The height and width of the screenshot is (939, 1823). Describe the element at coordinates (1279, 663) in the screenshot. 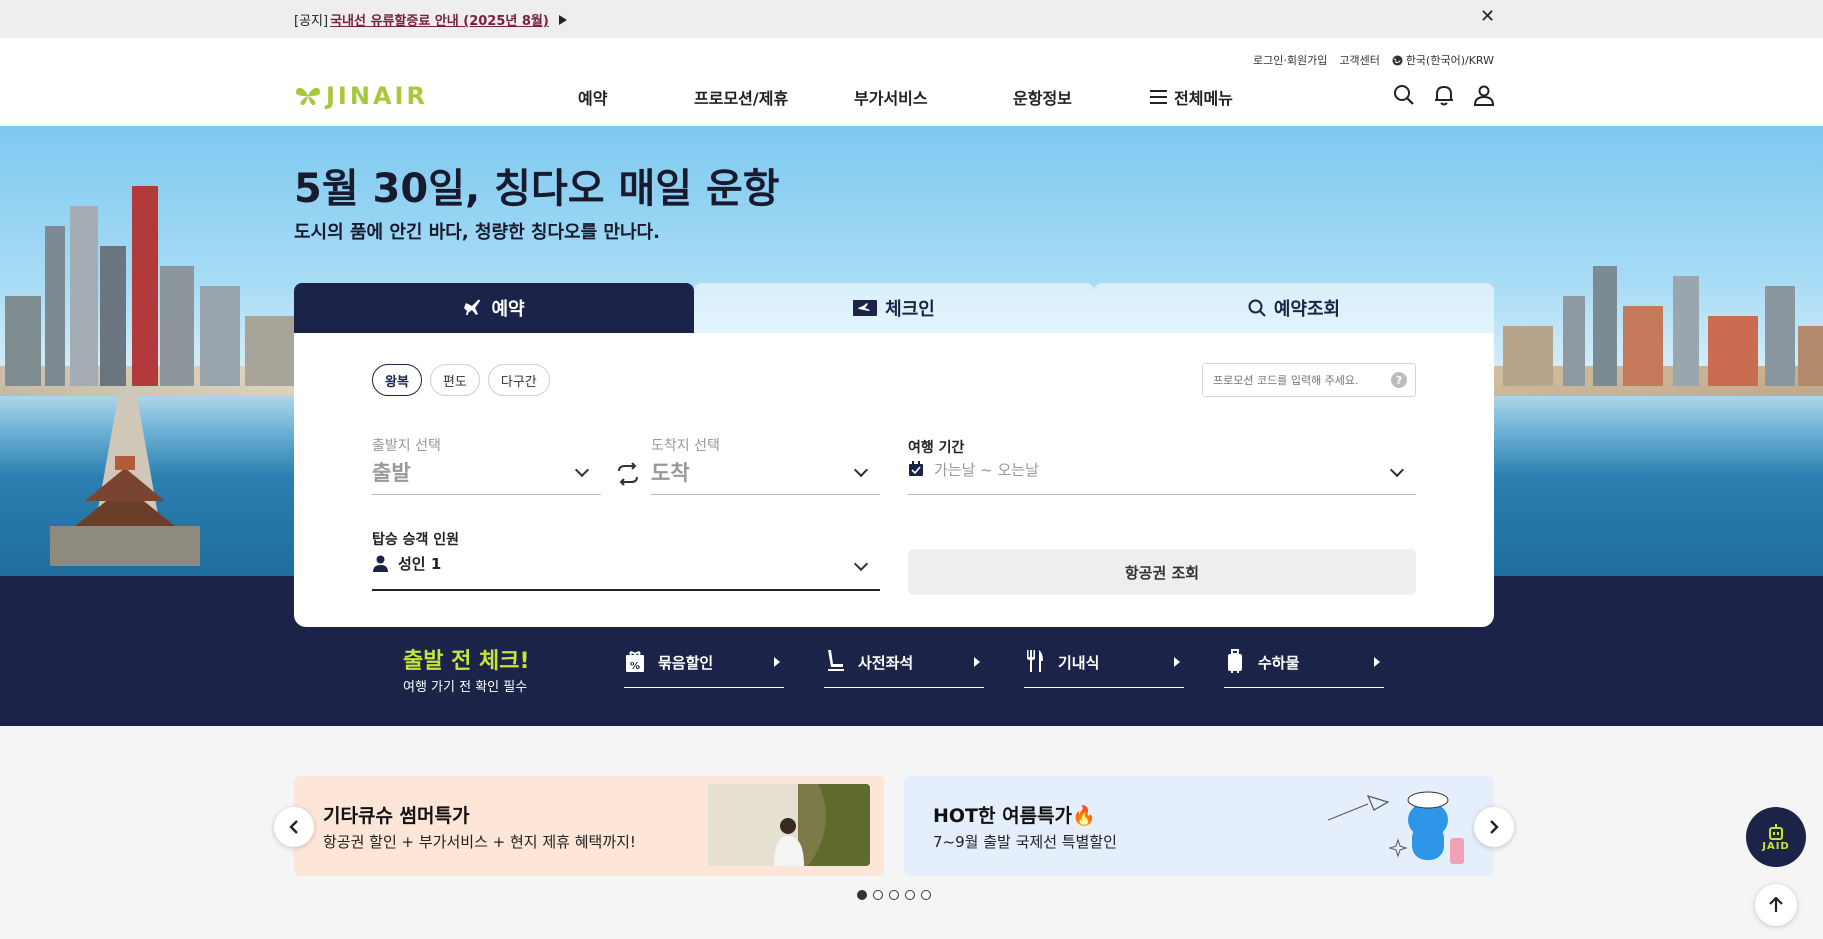

I see `baggage-label: 수하물` at that location.